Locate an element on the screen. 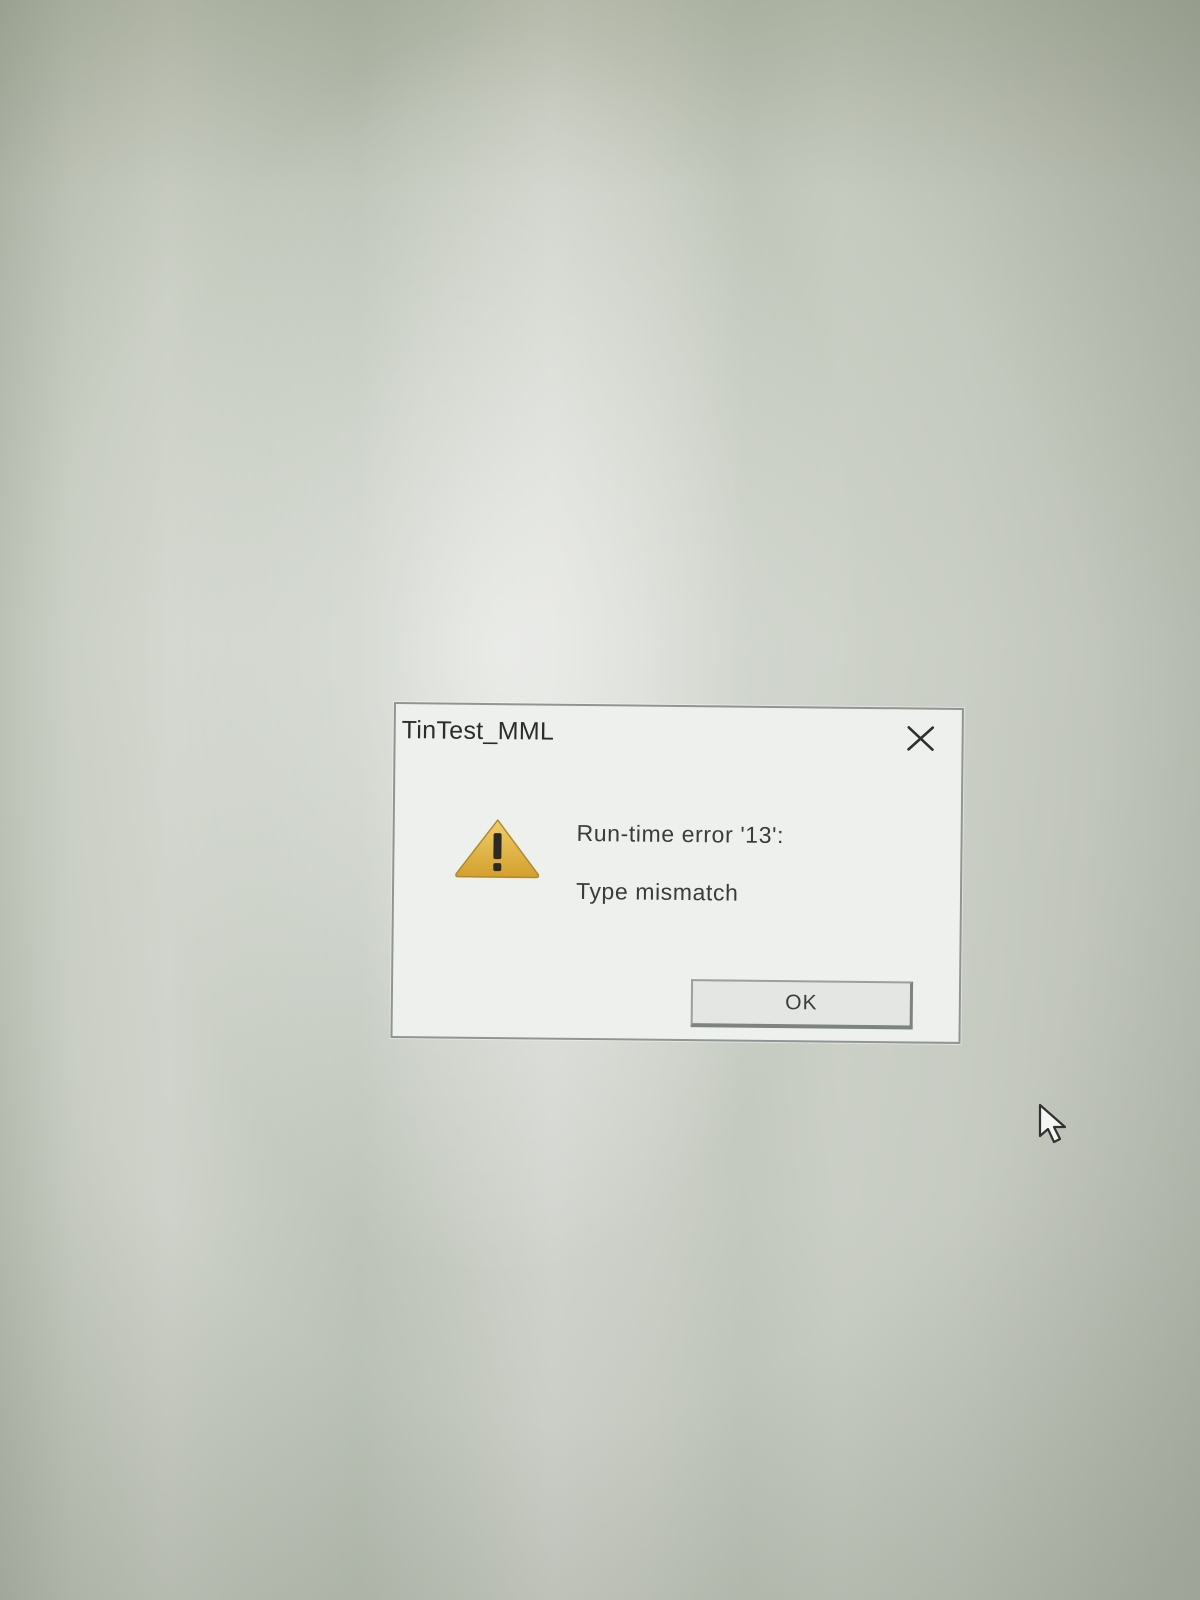 The image size is (1200, 1600). ok-button: OK is located at coordinates (802, 1004).